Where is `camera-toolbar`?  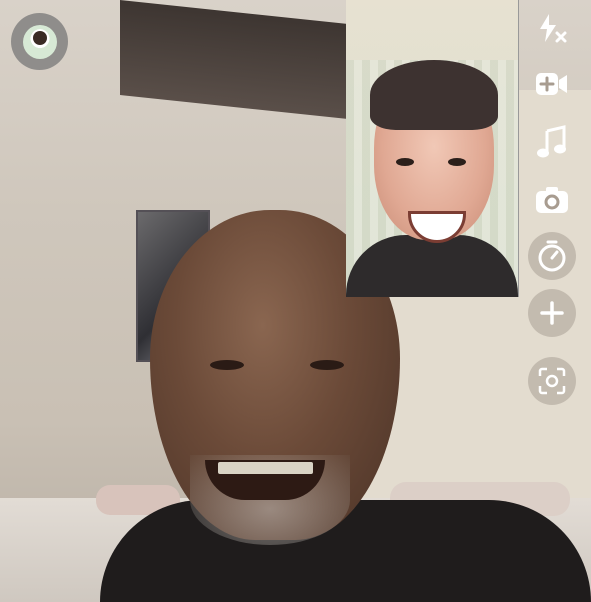 camera-toolbar is located at coordinates (555, 301).